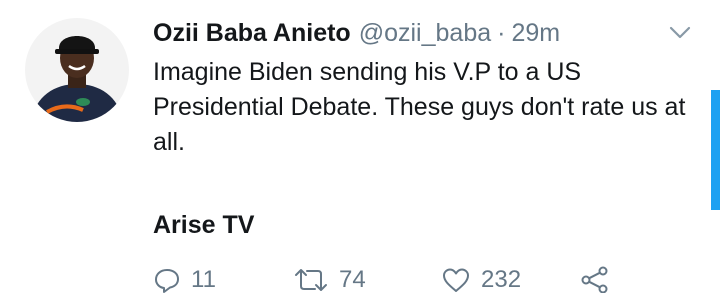  What do you see at coordinates (167, 281) in the screenshot?
I see `reply-icon` at bounding box center [167, 281].